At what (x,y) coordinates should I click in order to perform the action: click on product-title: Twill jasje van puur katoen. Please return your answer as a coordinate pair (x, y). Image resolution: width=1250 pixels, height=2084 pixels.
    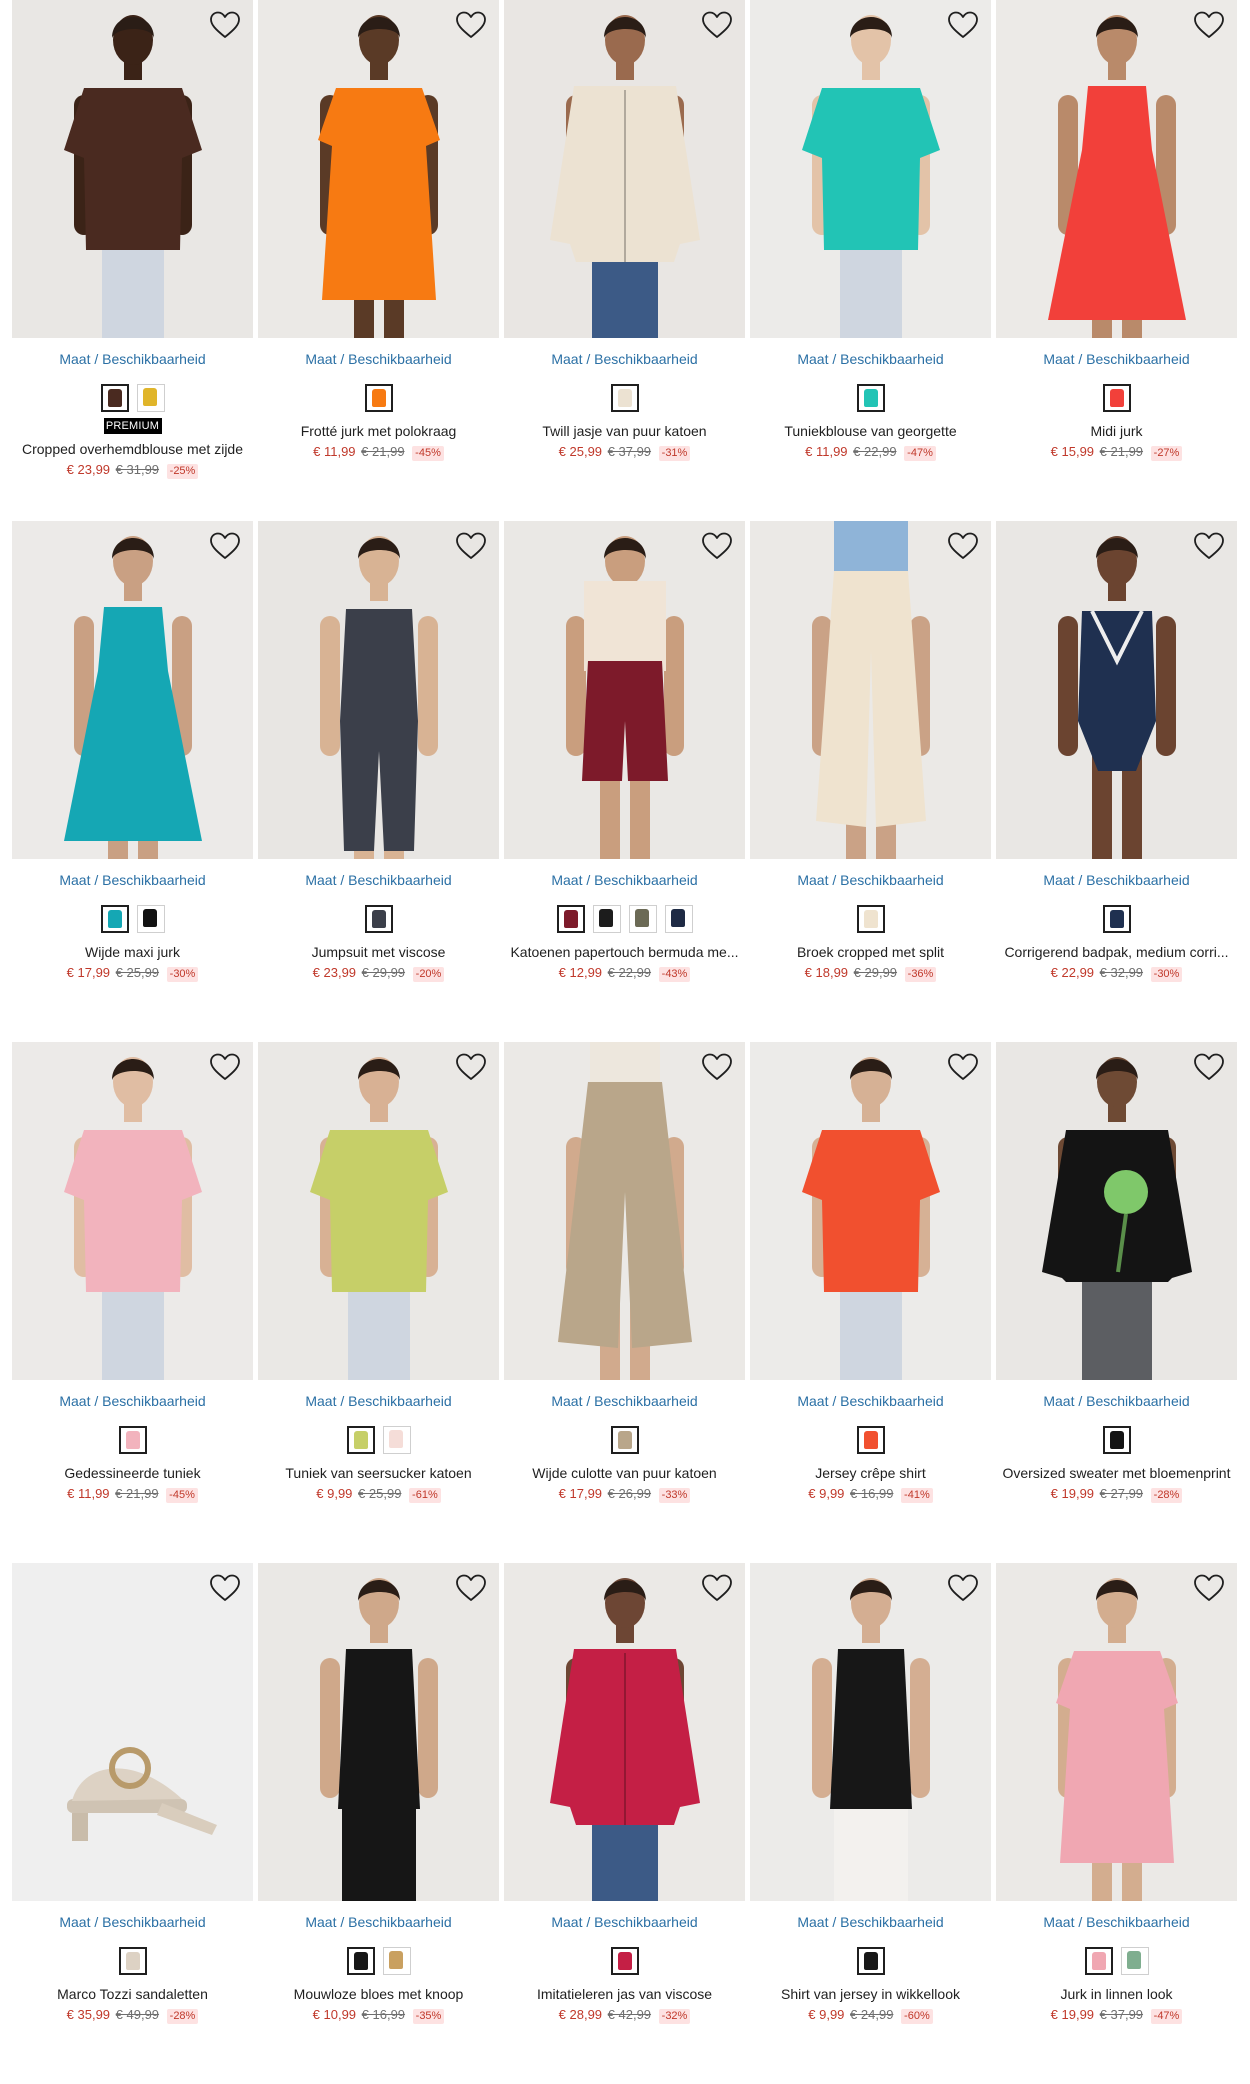
    Looking at the image, I should click on (624, 431).